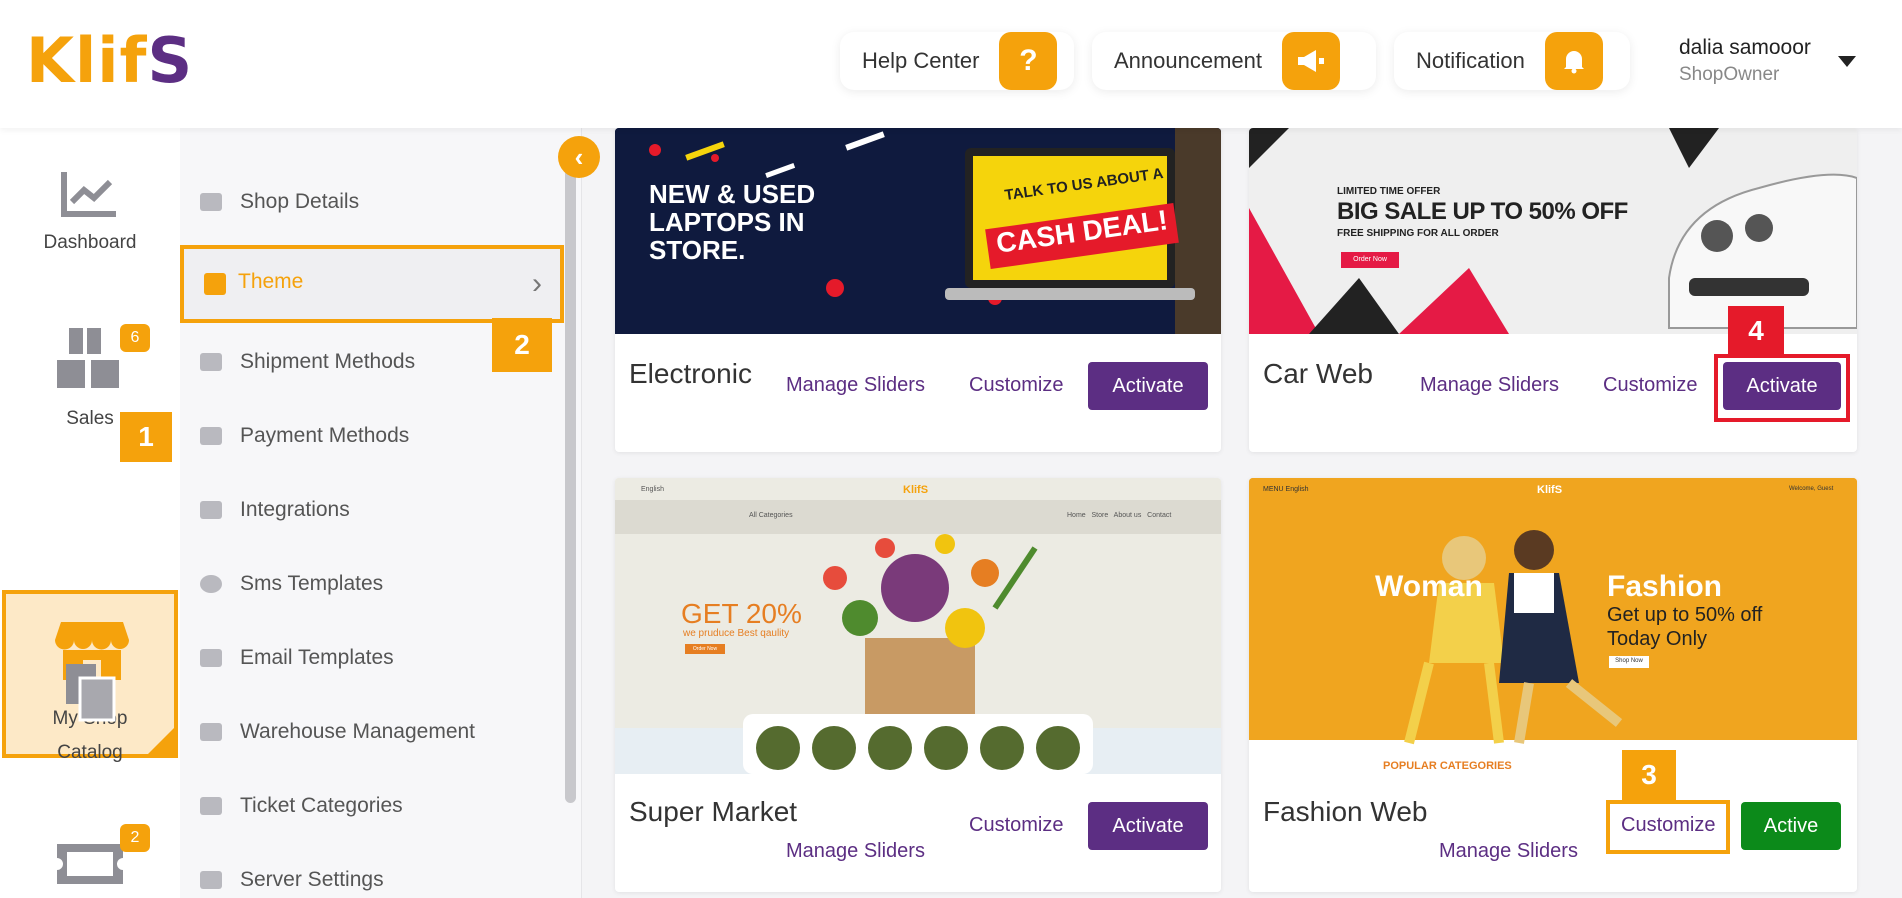 This screenshot has width=1902, height=898. I want to click on money-icon, so click(211, 436).